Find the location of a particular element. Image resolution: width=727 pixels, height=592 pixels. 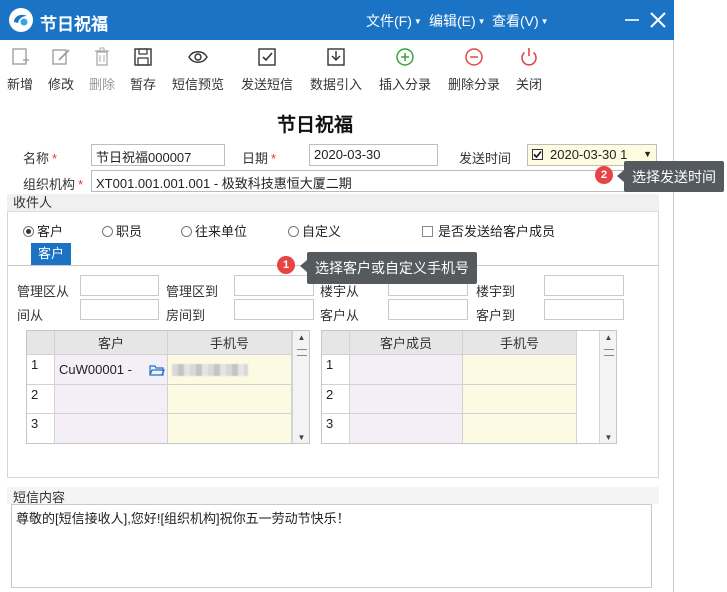

tab-customer: 客户 is located at coordinates (51, 254).